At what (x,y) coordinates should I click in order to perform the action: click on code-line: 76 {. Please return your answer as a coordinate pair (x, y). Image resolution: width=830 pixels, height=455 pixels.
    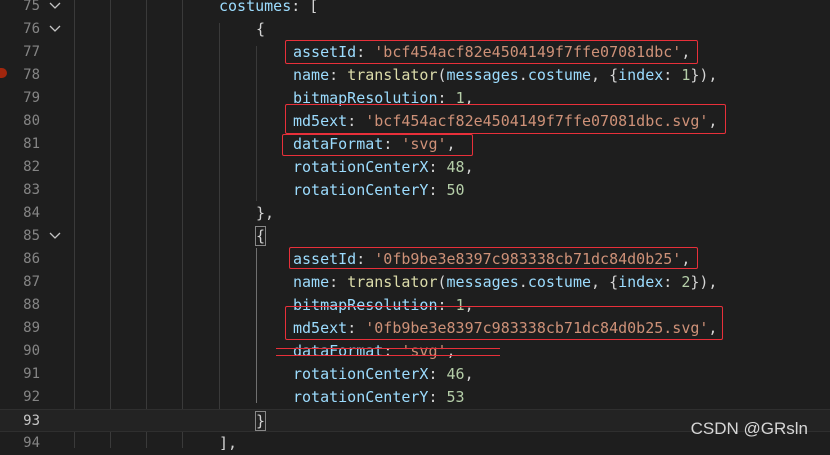
    Looking at the image, I should click on (415, 29).